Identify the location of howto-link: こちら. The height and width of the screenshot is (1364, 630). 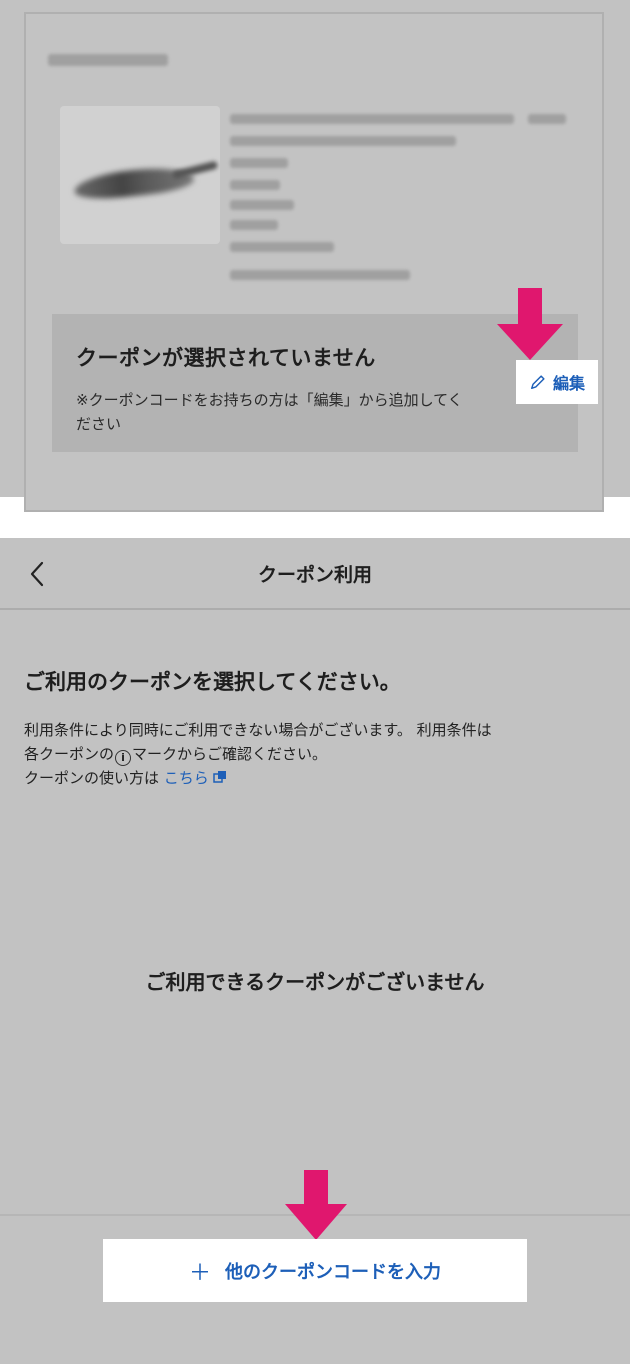
(186, 778).